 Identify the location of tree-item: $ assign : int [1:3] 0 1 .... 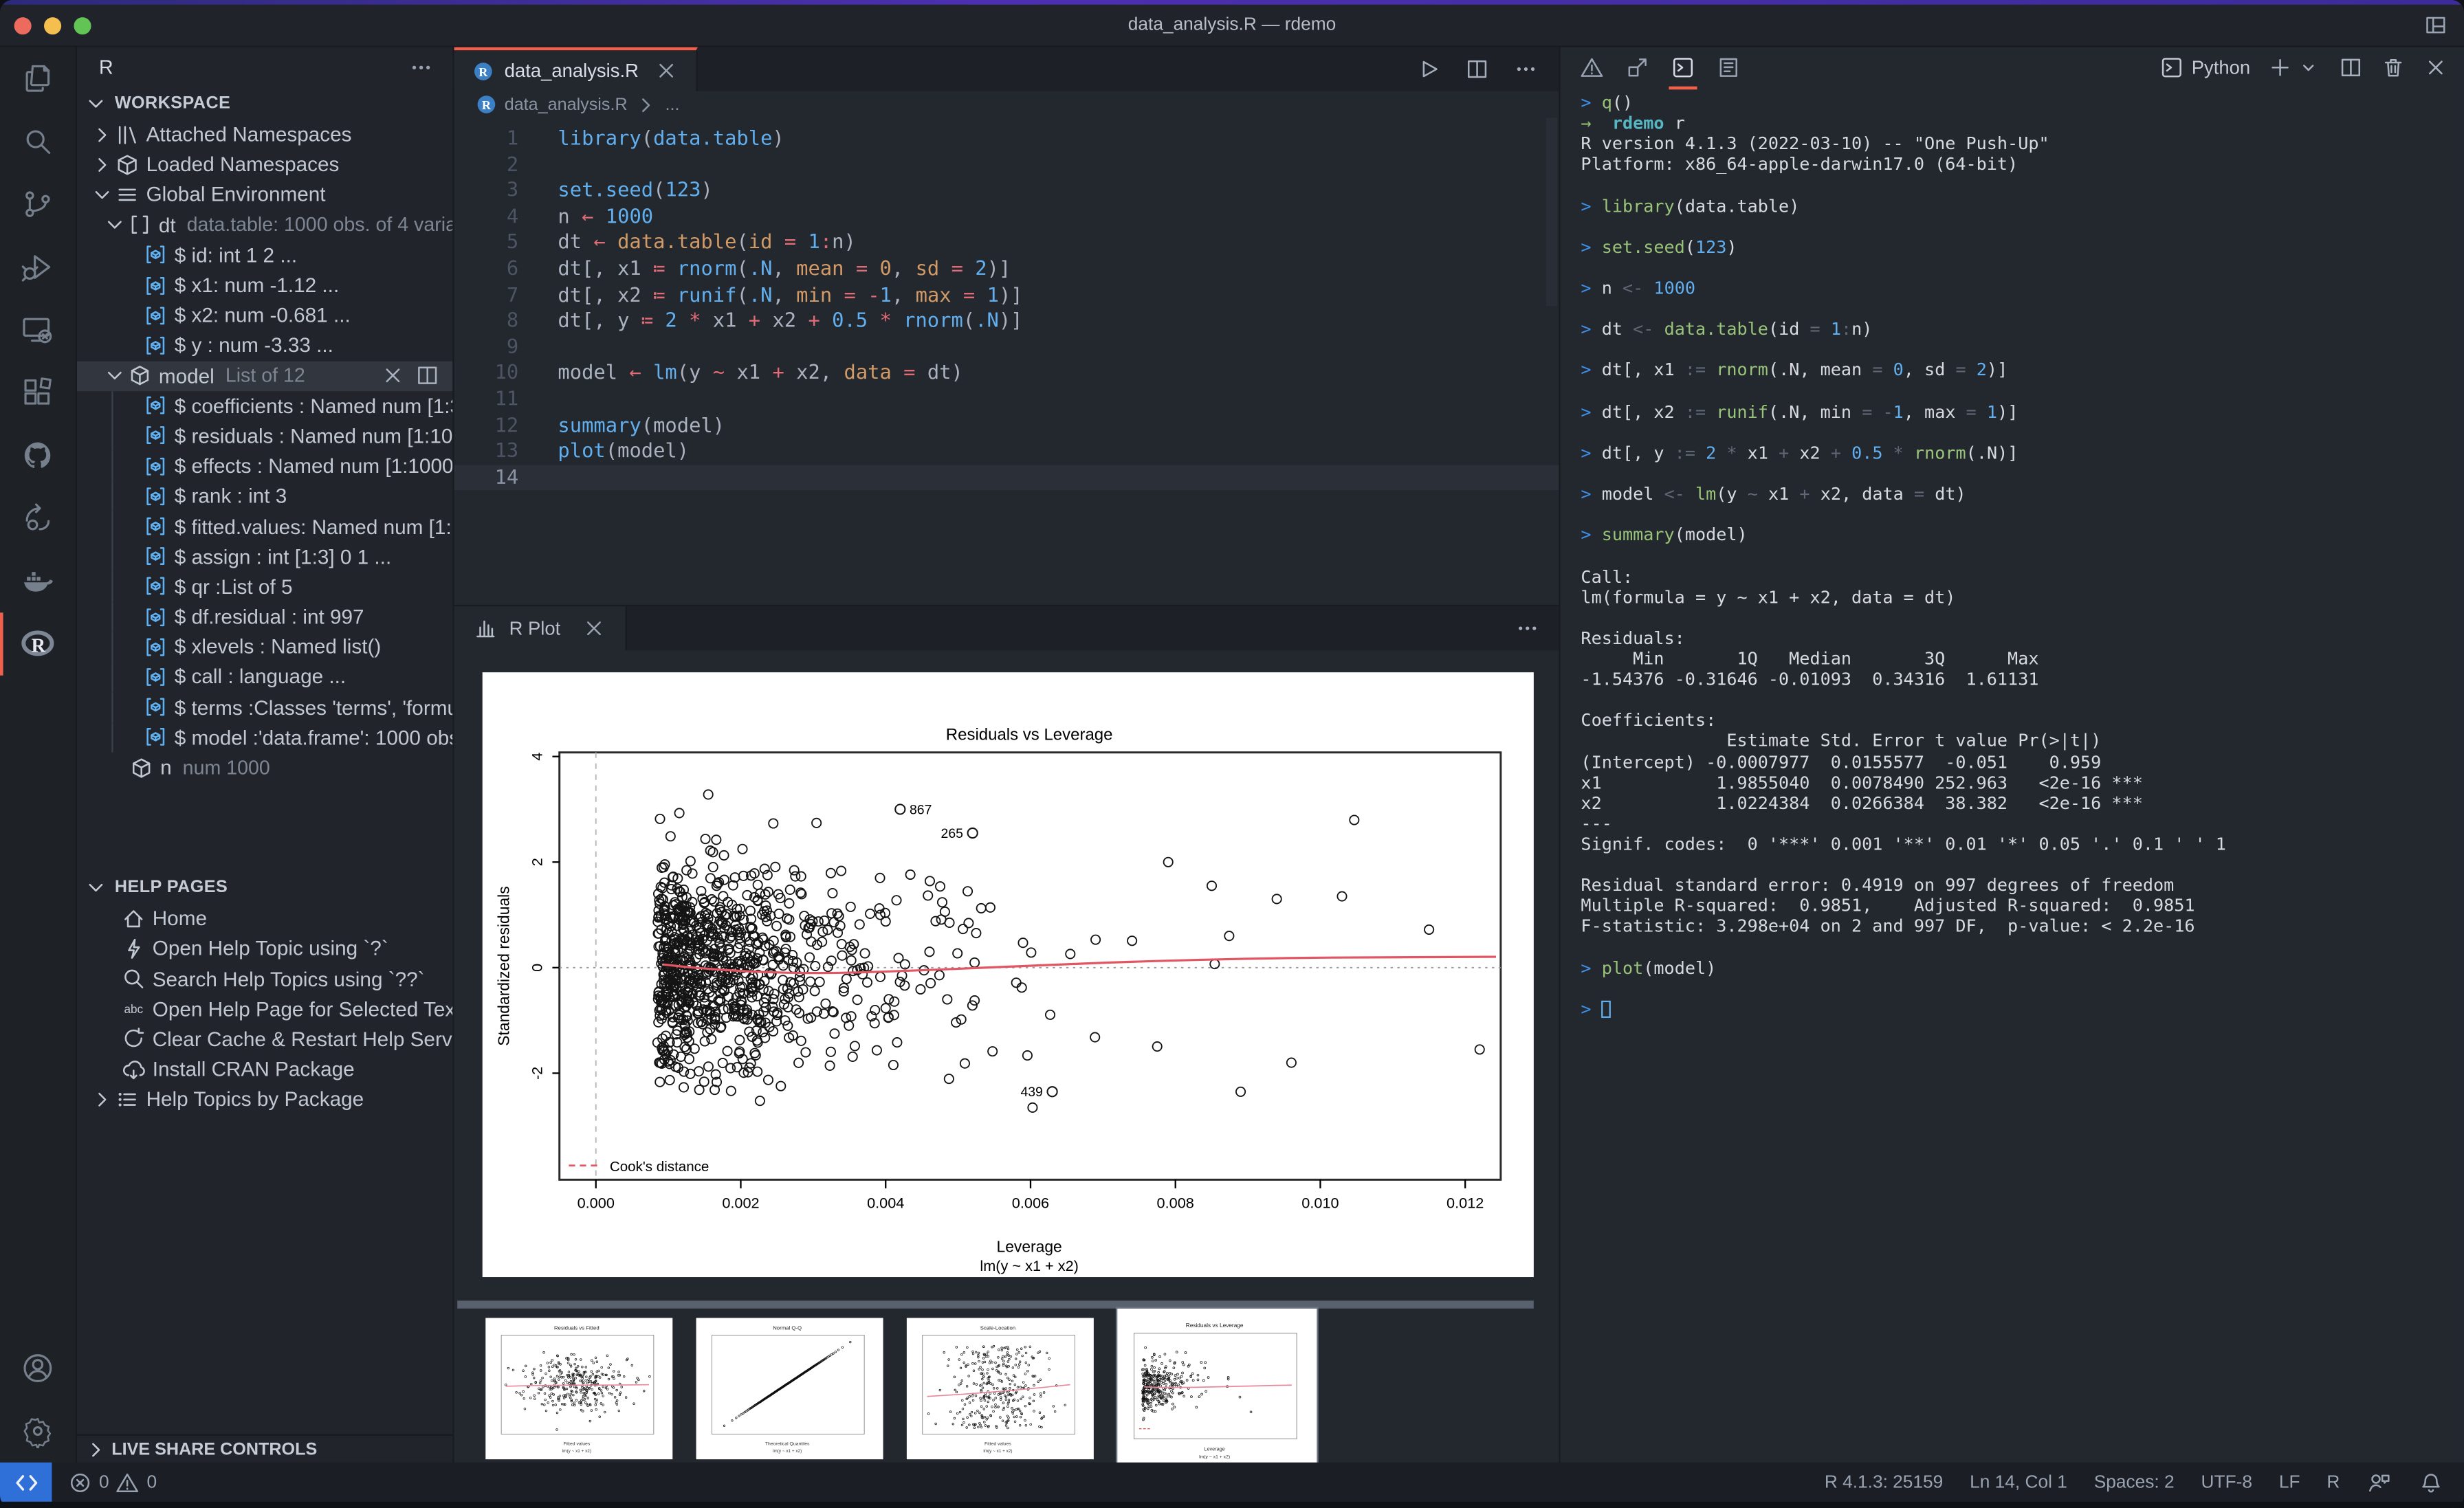
(264, 556).